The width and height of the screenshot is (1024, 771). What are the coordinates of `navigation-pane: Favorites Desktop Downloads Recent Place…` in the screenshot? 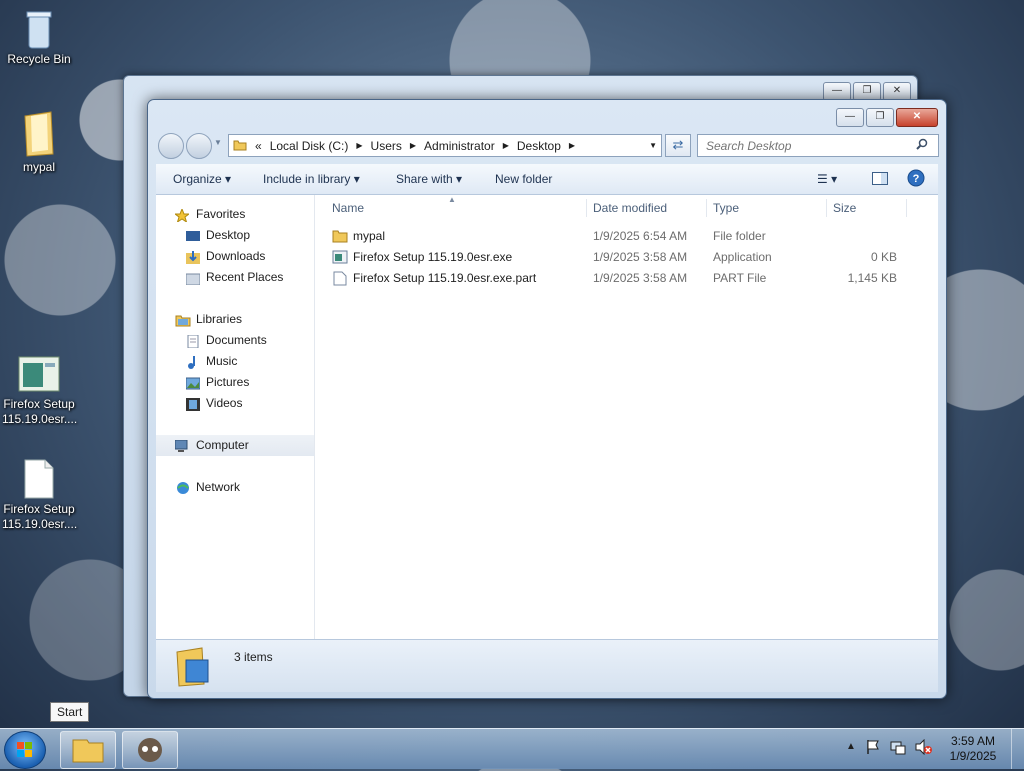 It's located at (235, 417).